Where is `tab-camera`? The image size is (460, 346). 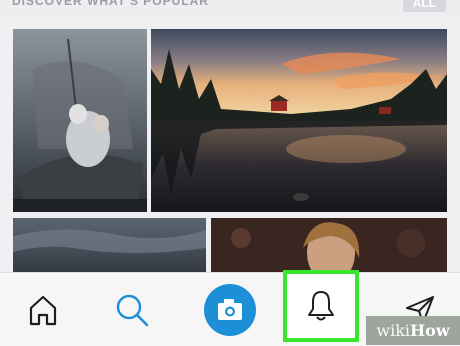 tab-camera is located at coordinates (230, 309).